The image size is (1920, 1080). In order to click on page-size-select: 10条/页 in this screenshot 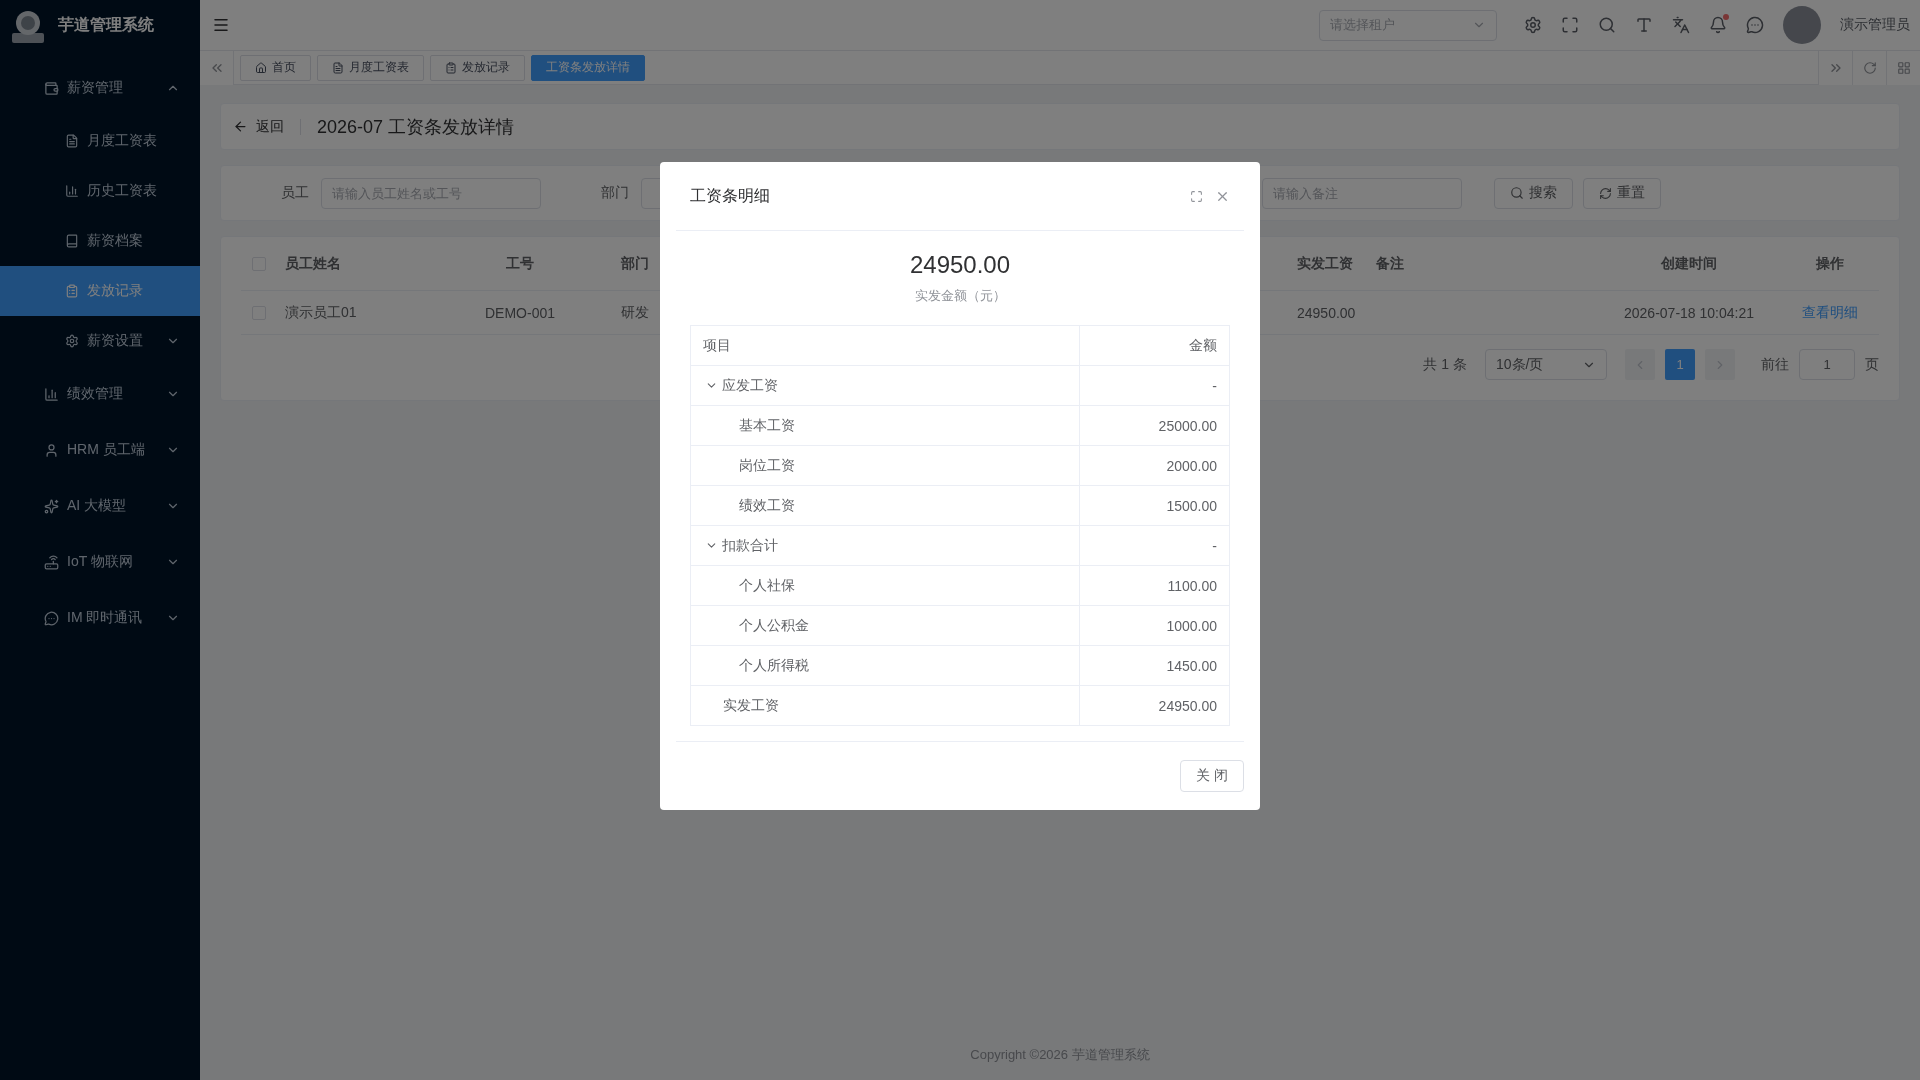, I will do `click(1546, 364)`.